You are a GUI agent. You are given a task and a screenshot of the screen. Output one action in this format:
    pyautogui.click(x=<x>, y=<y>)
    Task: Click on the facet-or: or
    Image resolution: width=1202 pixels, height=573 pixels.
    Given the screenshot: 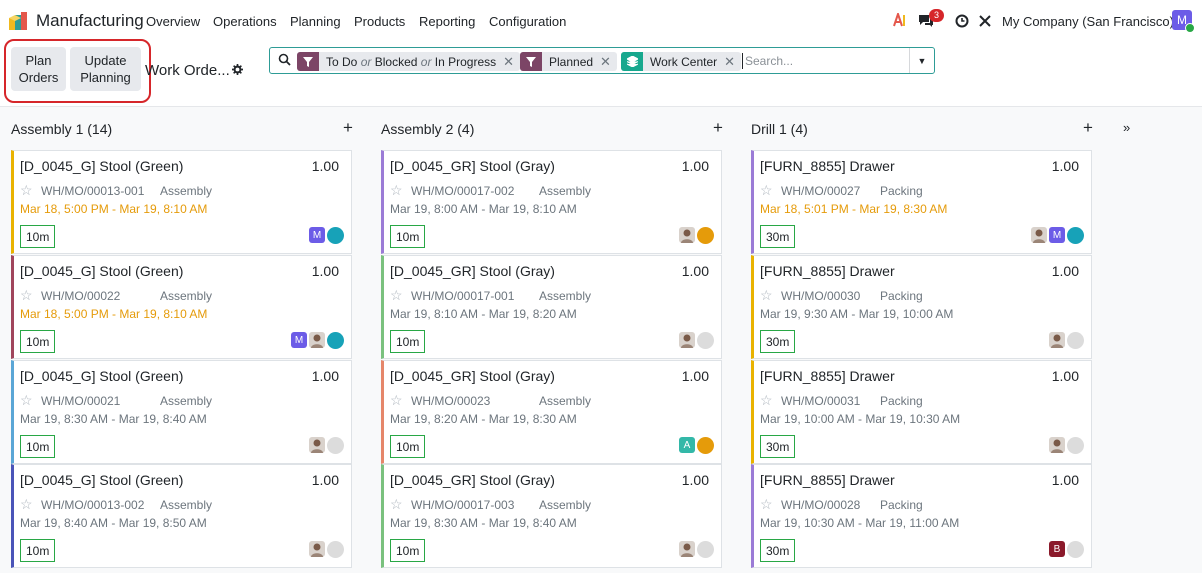 What is the action you would take?
    pyautogui.click(x=426, y=61)
    